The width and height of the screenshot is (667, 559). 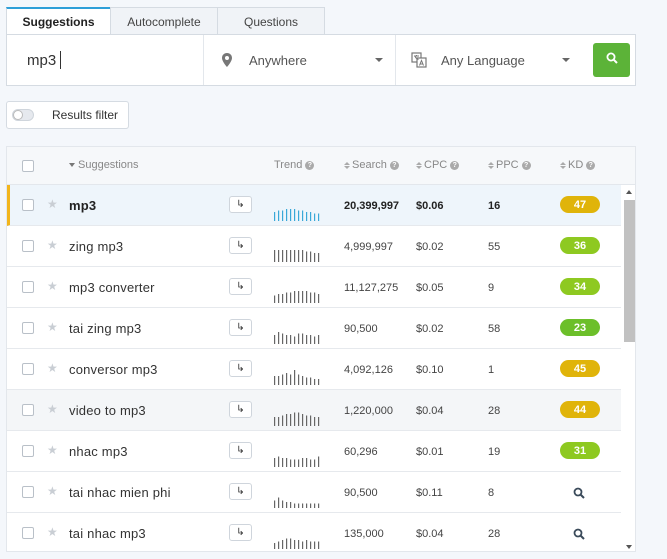 I want to click on scroll-up-arrow, so click(x=629, y=192).